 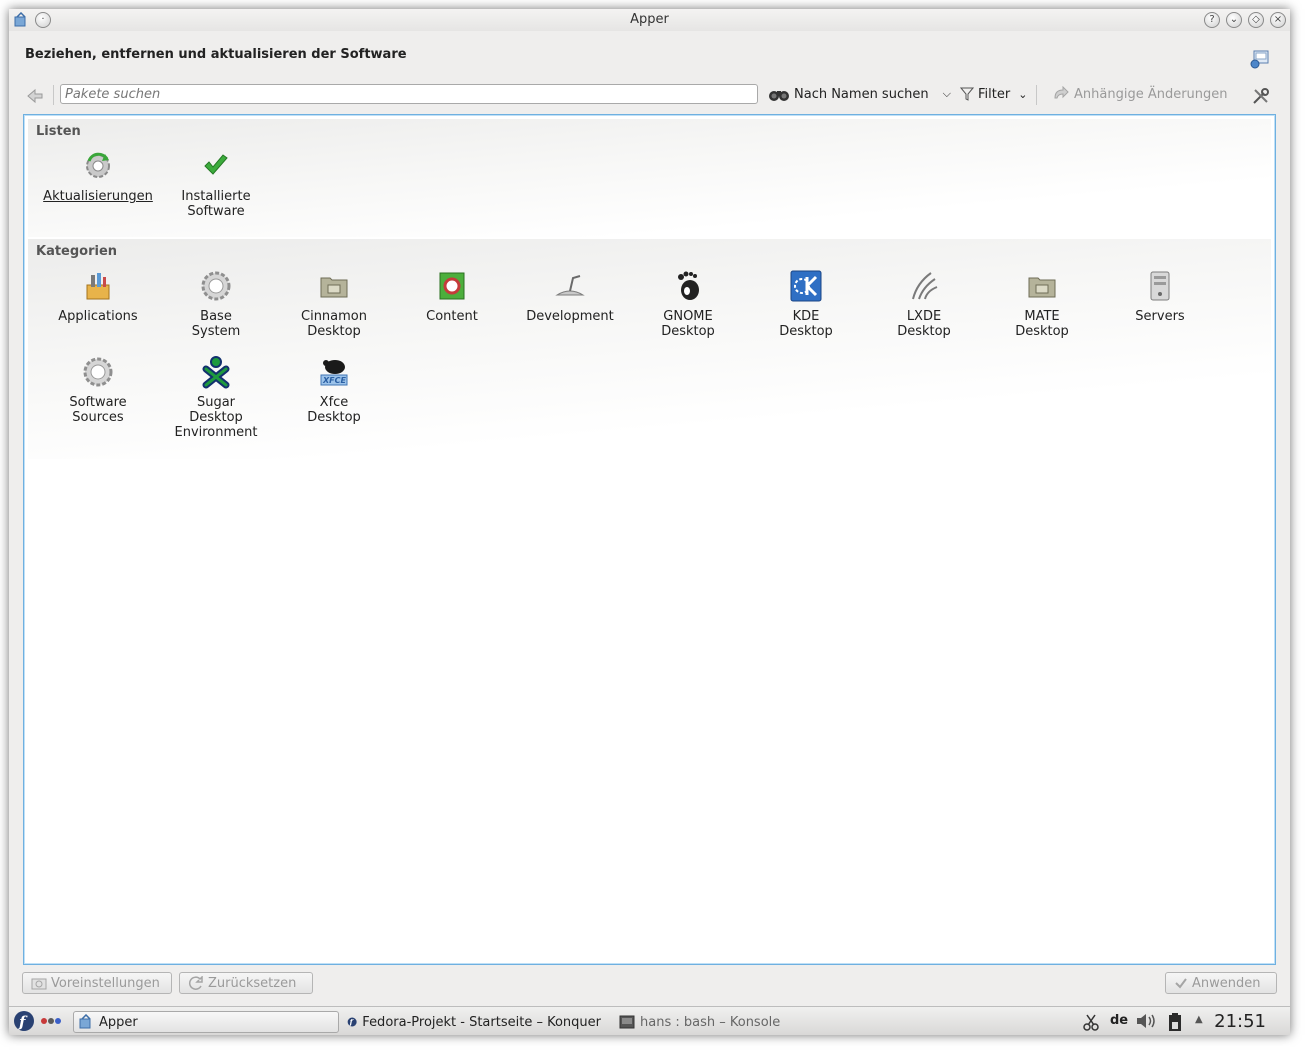 I want to click on lists-title: Listen, so click(x=58, y=131).